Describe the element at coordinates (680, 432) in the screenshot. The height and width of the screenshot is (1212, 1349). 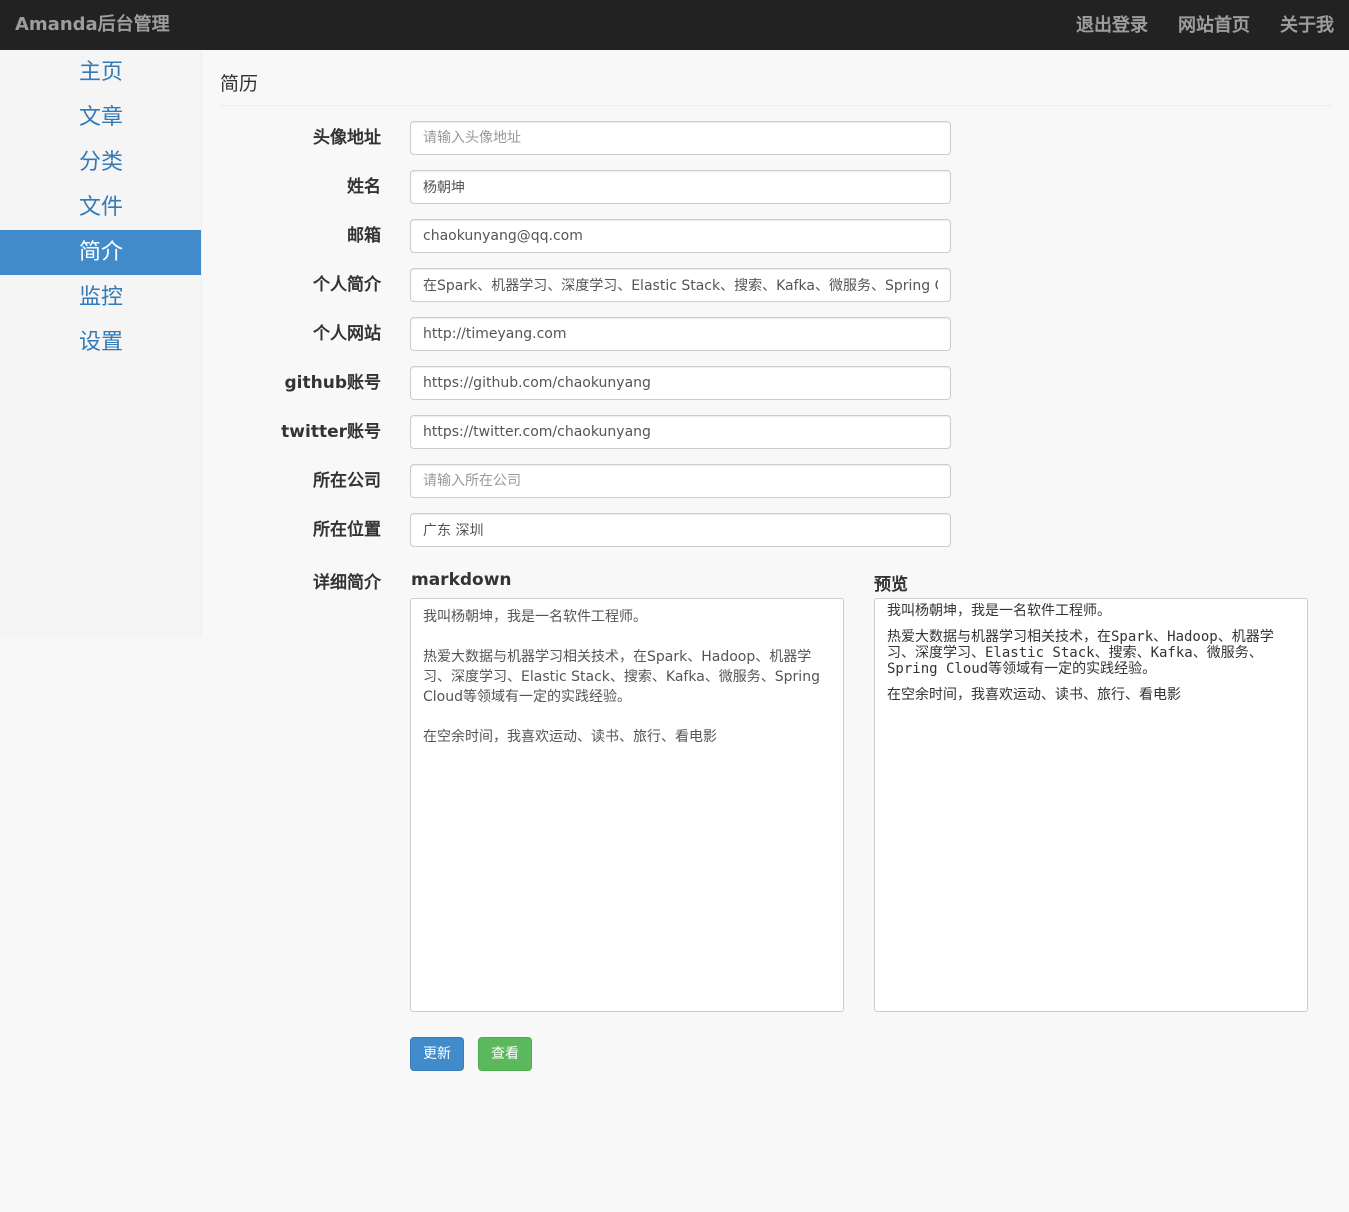
I see `twitter-input` at that location.